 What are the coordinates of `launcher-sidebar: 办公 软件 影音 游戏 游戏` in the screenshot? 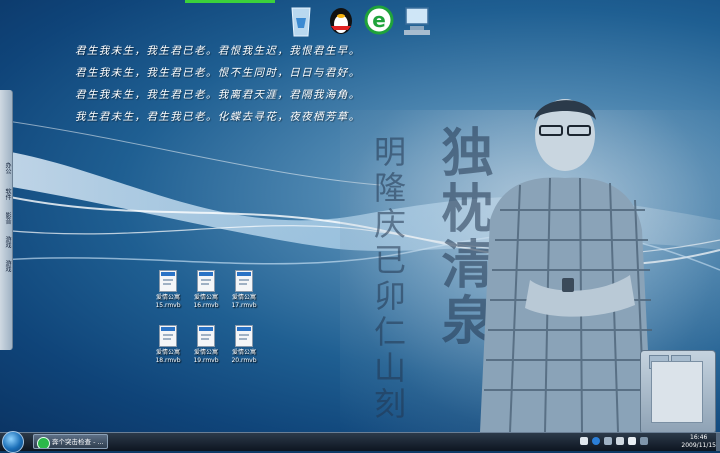 It's located at (6, 220).